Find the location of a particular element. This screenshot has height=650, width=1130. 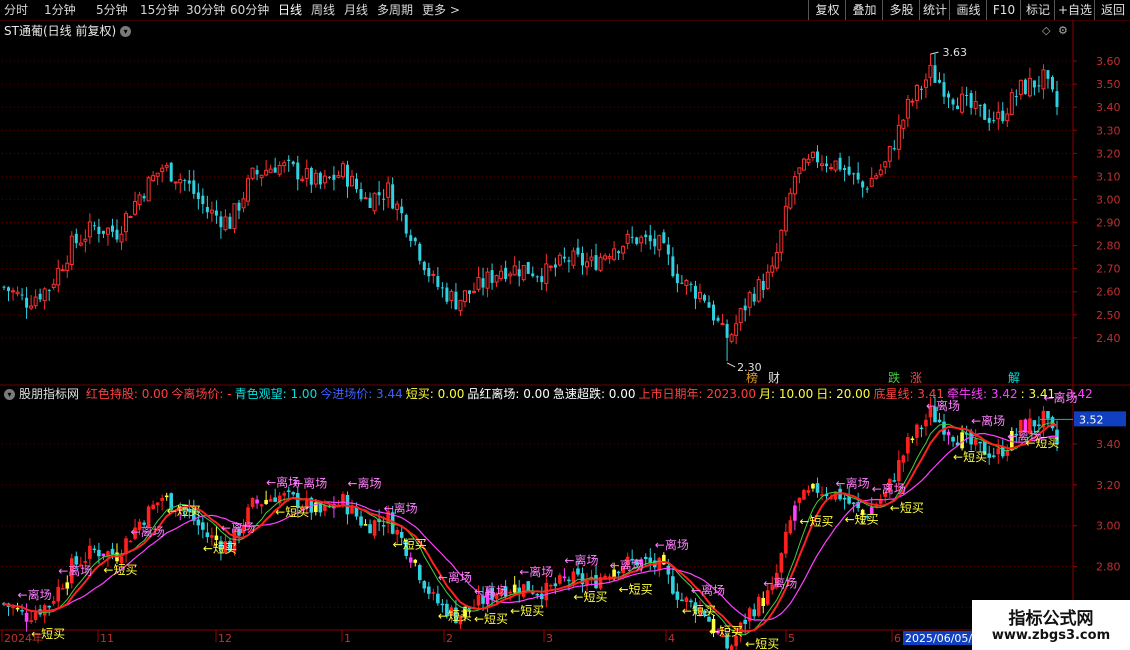

indicator-field-11: 牵牛线: 3.42 is located at coordinates (982, 394).